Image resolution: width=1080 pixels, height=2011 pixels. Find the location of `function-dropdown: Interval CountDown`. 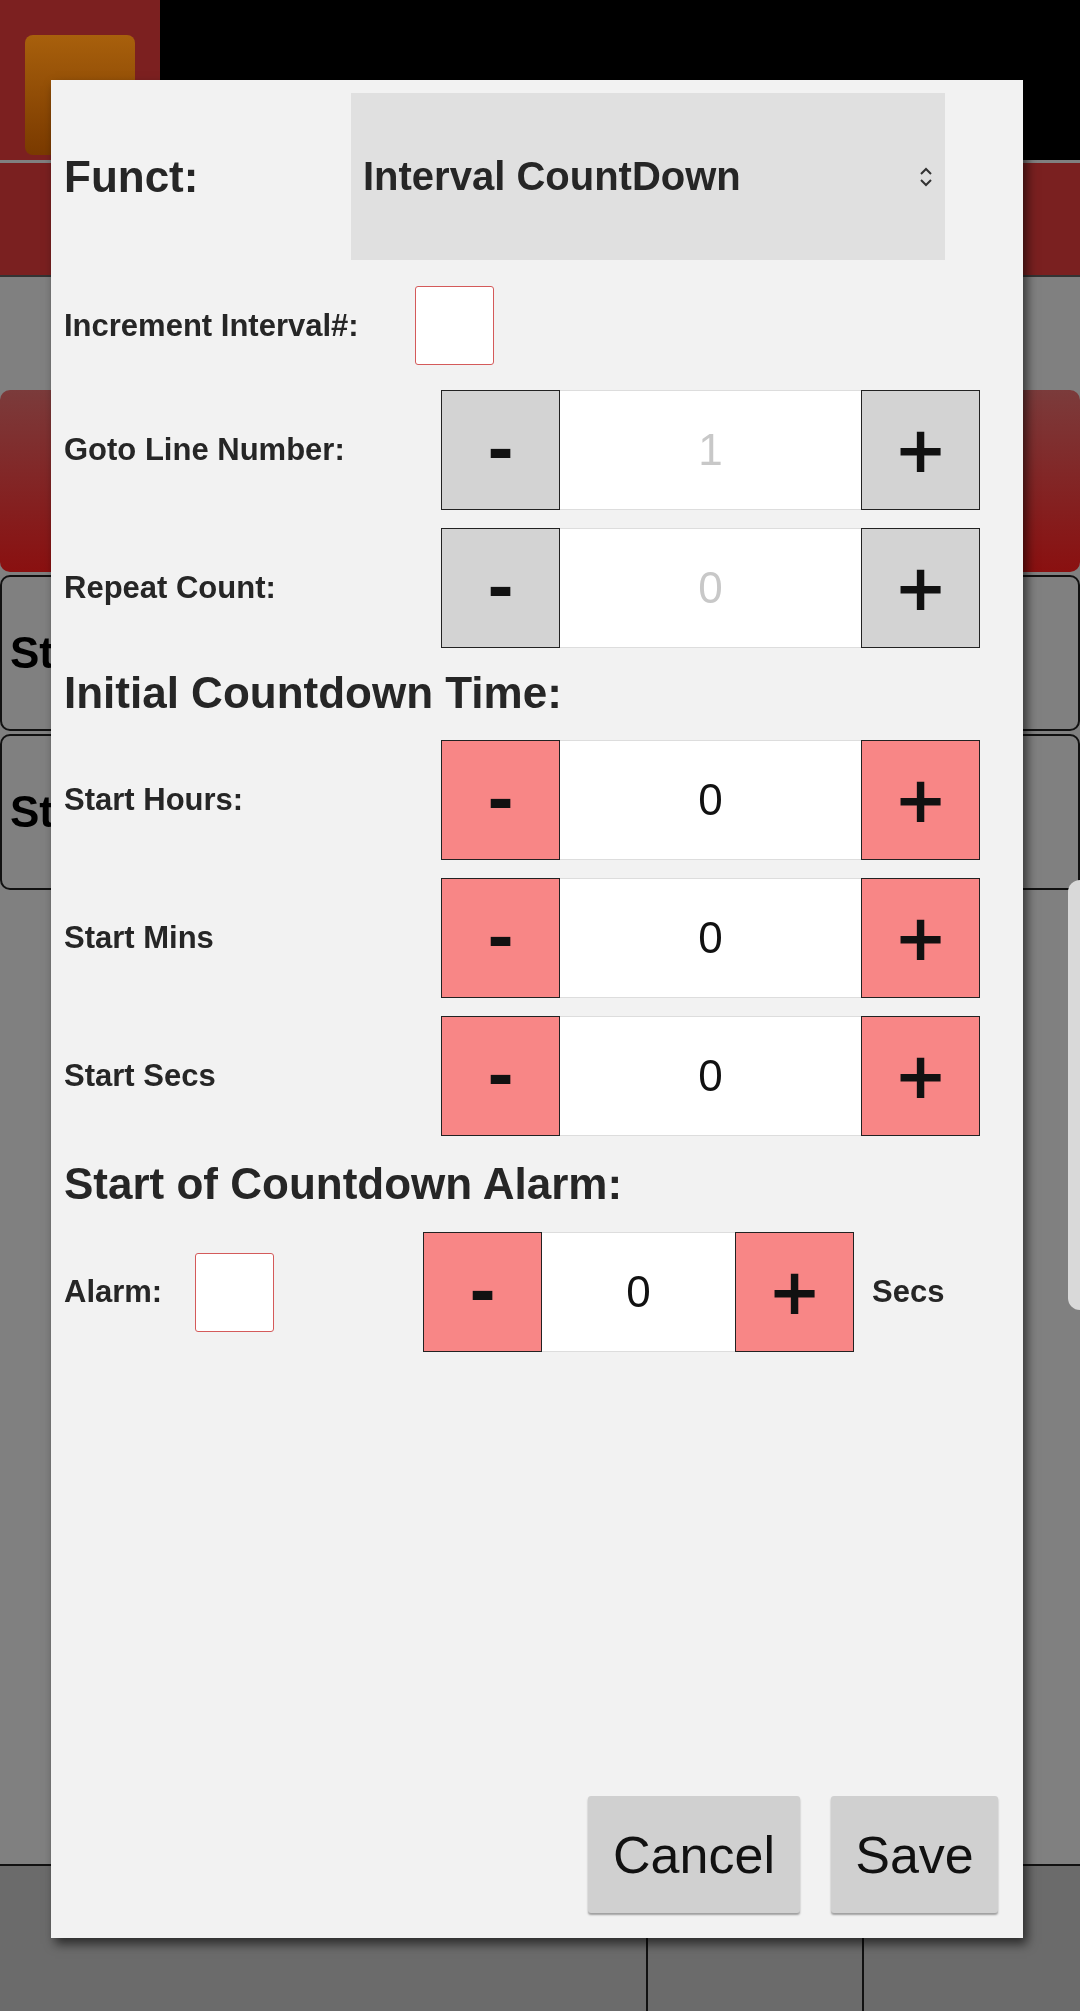

function-dropdown: Interval CountDown is located at coordinates (648, 176).